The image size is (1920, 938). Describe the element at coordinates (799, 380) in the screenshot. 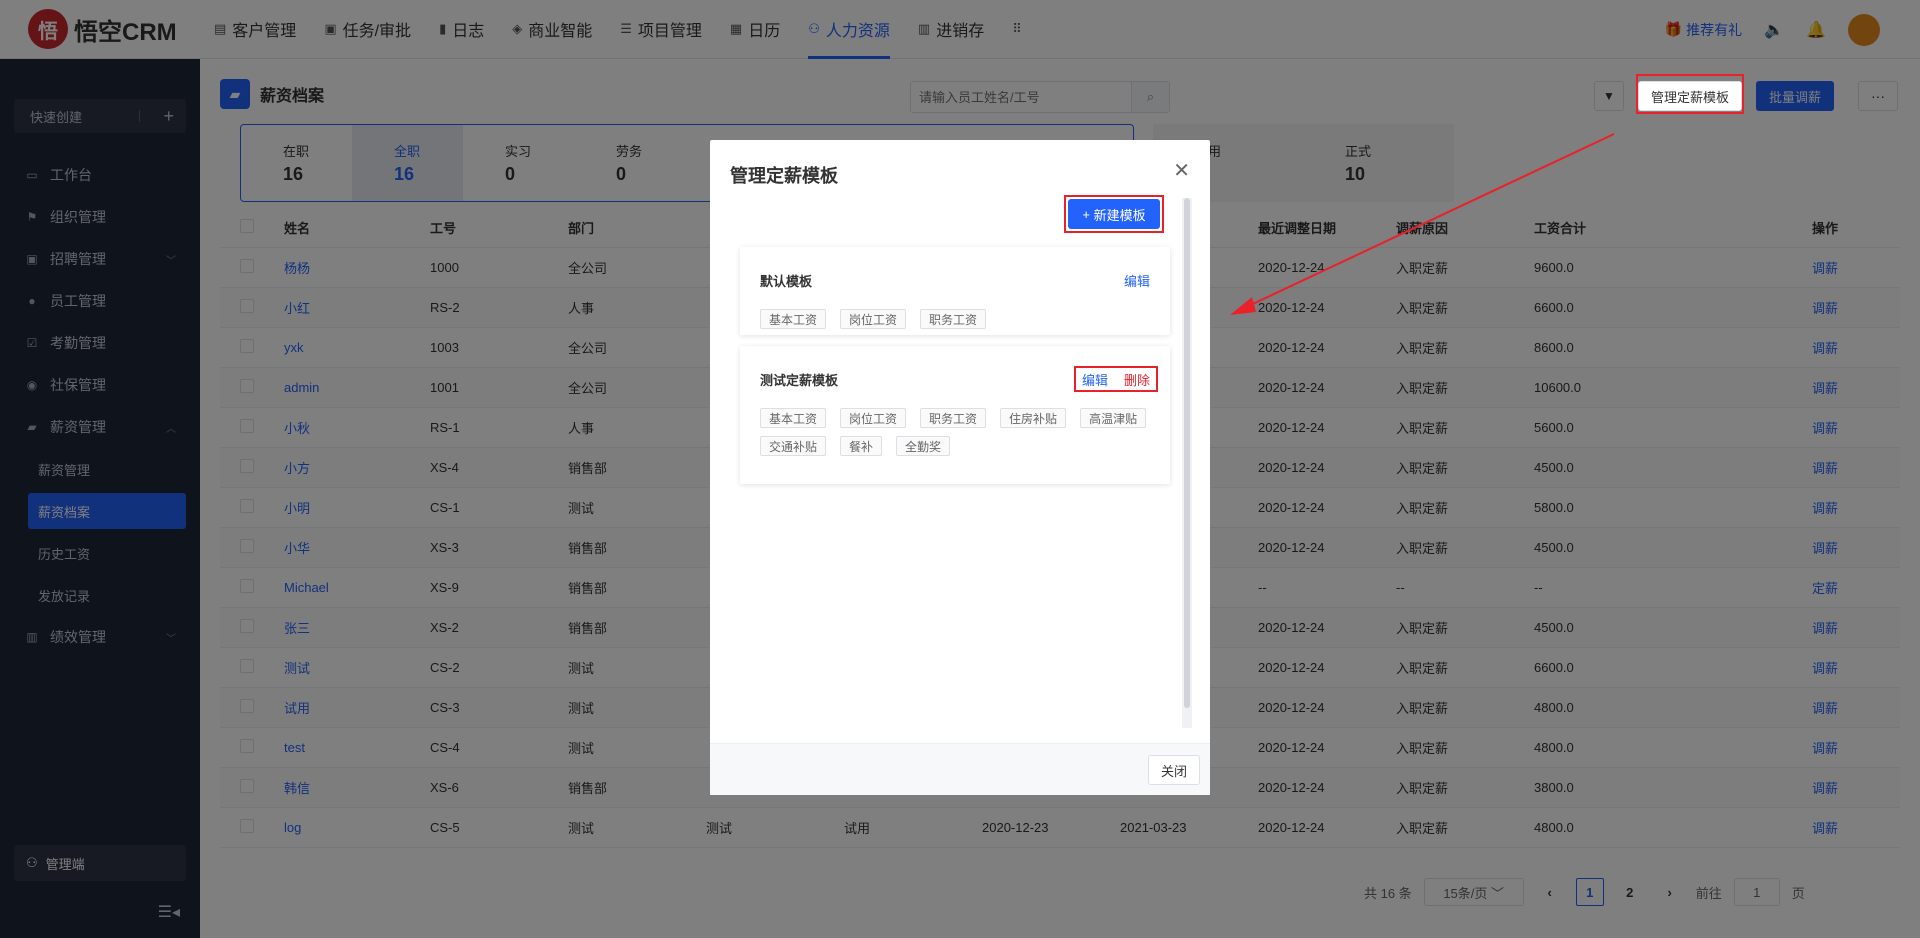

I see `template-name: 测试定薪模板` at that location.